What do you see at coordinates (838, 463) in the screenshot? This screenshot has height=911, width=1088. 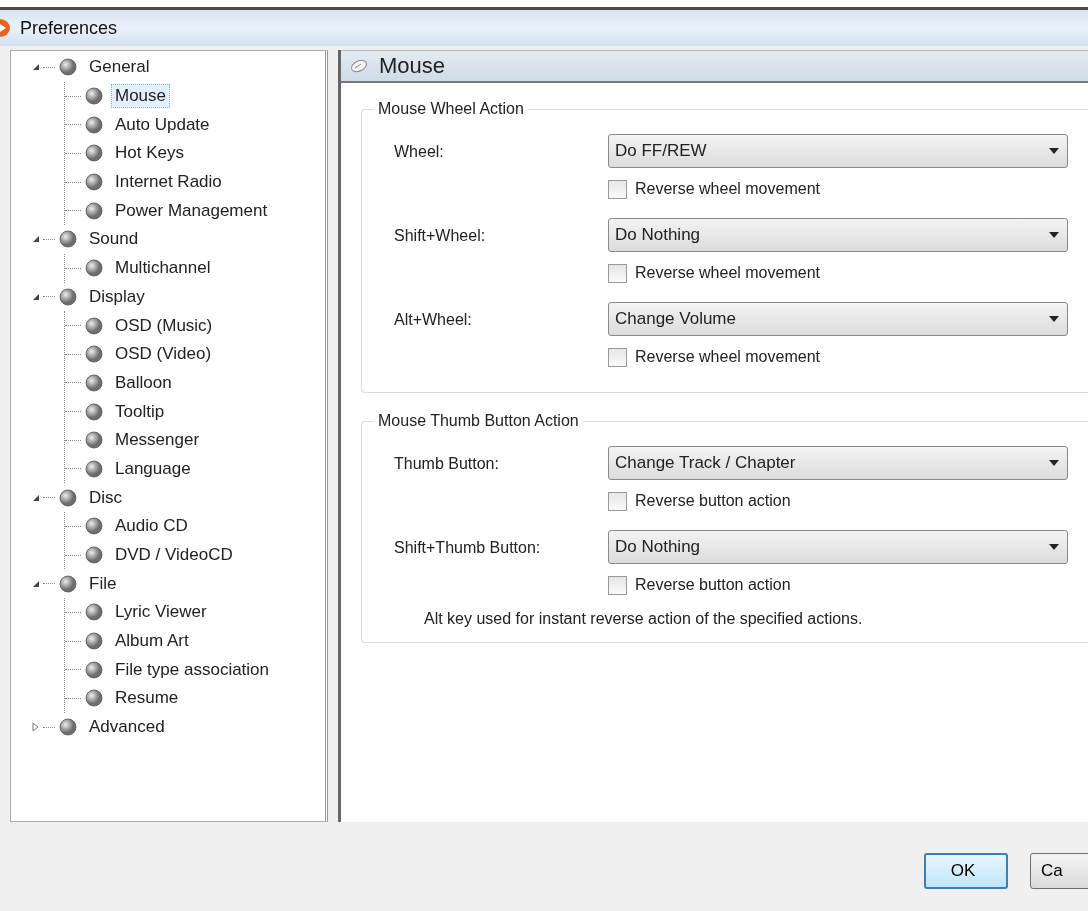 I see `dropdown: Change Track / Chapter` at bounding box center [838, 463].